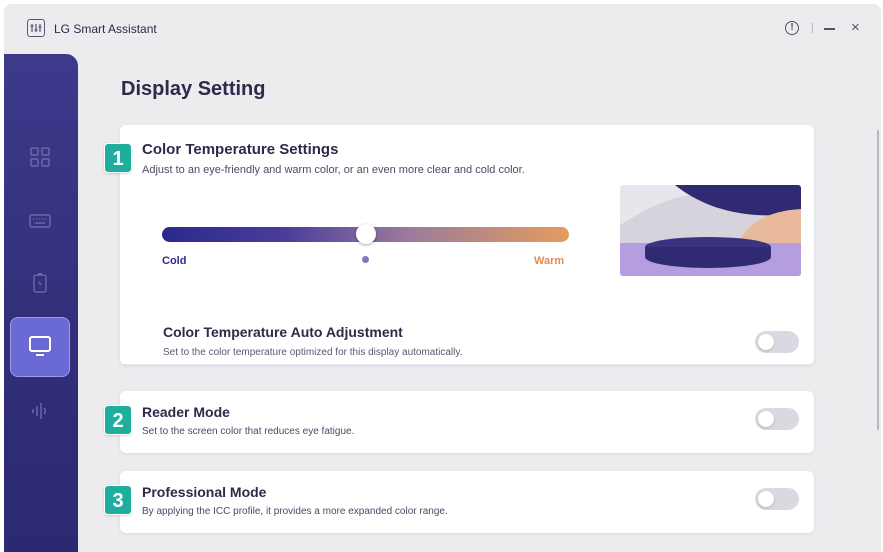 The image size is (883, 552). I want to click on sidebar-item-battery, so click(40, 283).